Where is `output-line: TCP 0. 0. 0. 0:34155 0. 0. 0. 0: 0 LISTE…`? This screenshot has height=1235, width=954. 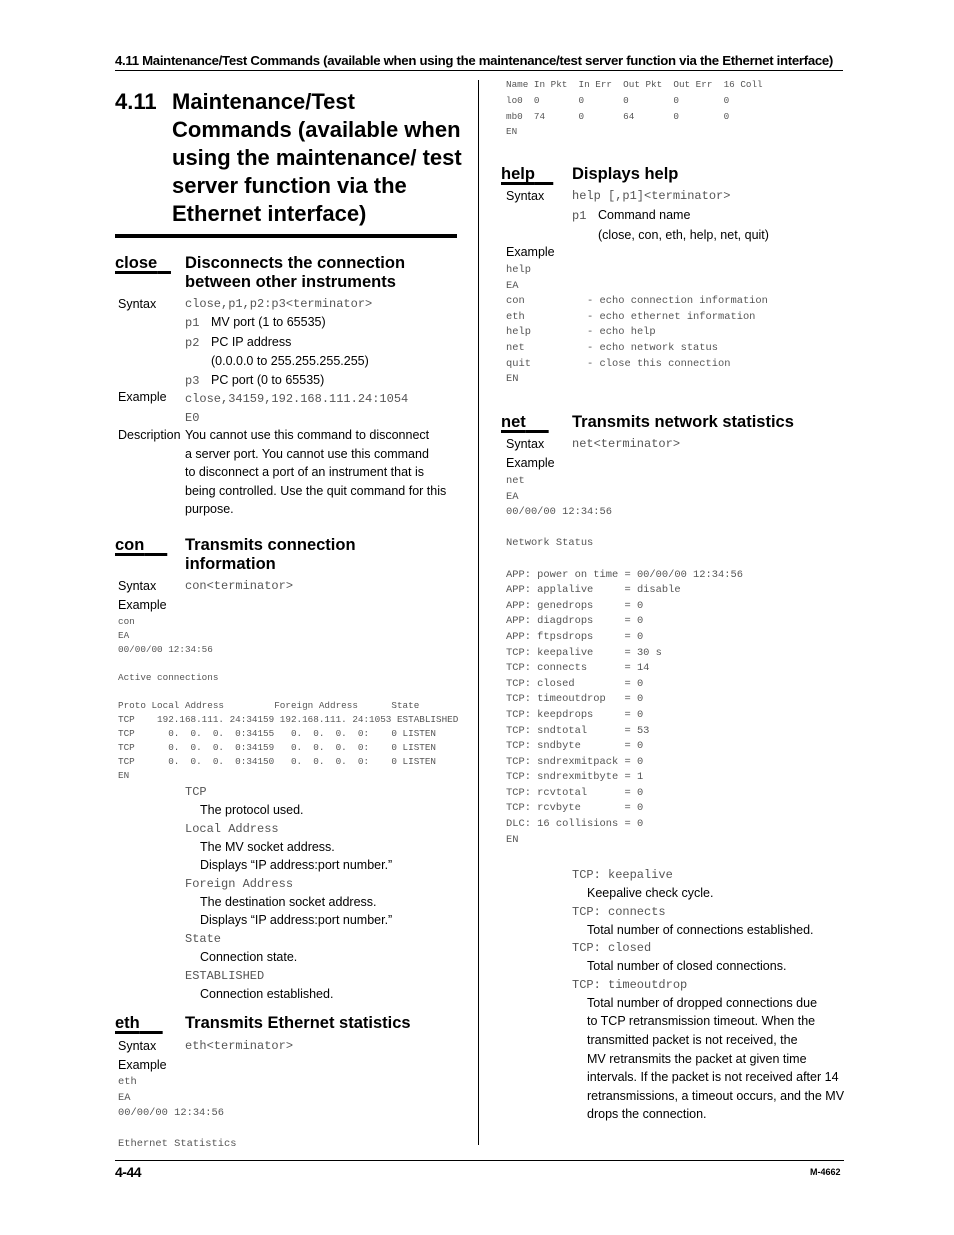
output-line: TCP 0. 0. 0. 0:34155 0. 0. 0. 0: 0 LISTE… is located at coordinates (277, 733).